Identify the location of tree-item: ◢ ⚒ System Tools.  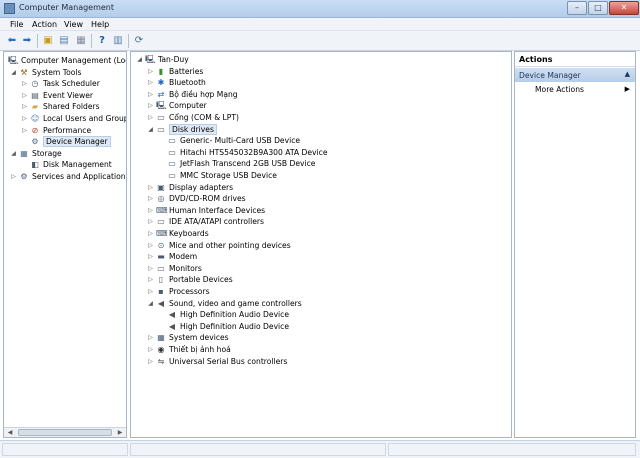
(65, 72).